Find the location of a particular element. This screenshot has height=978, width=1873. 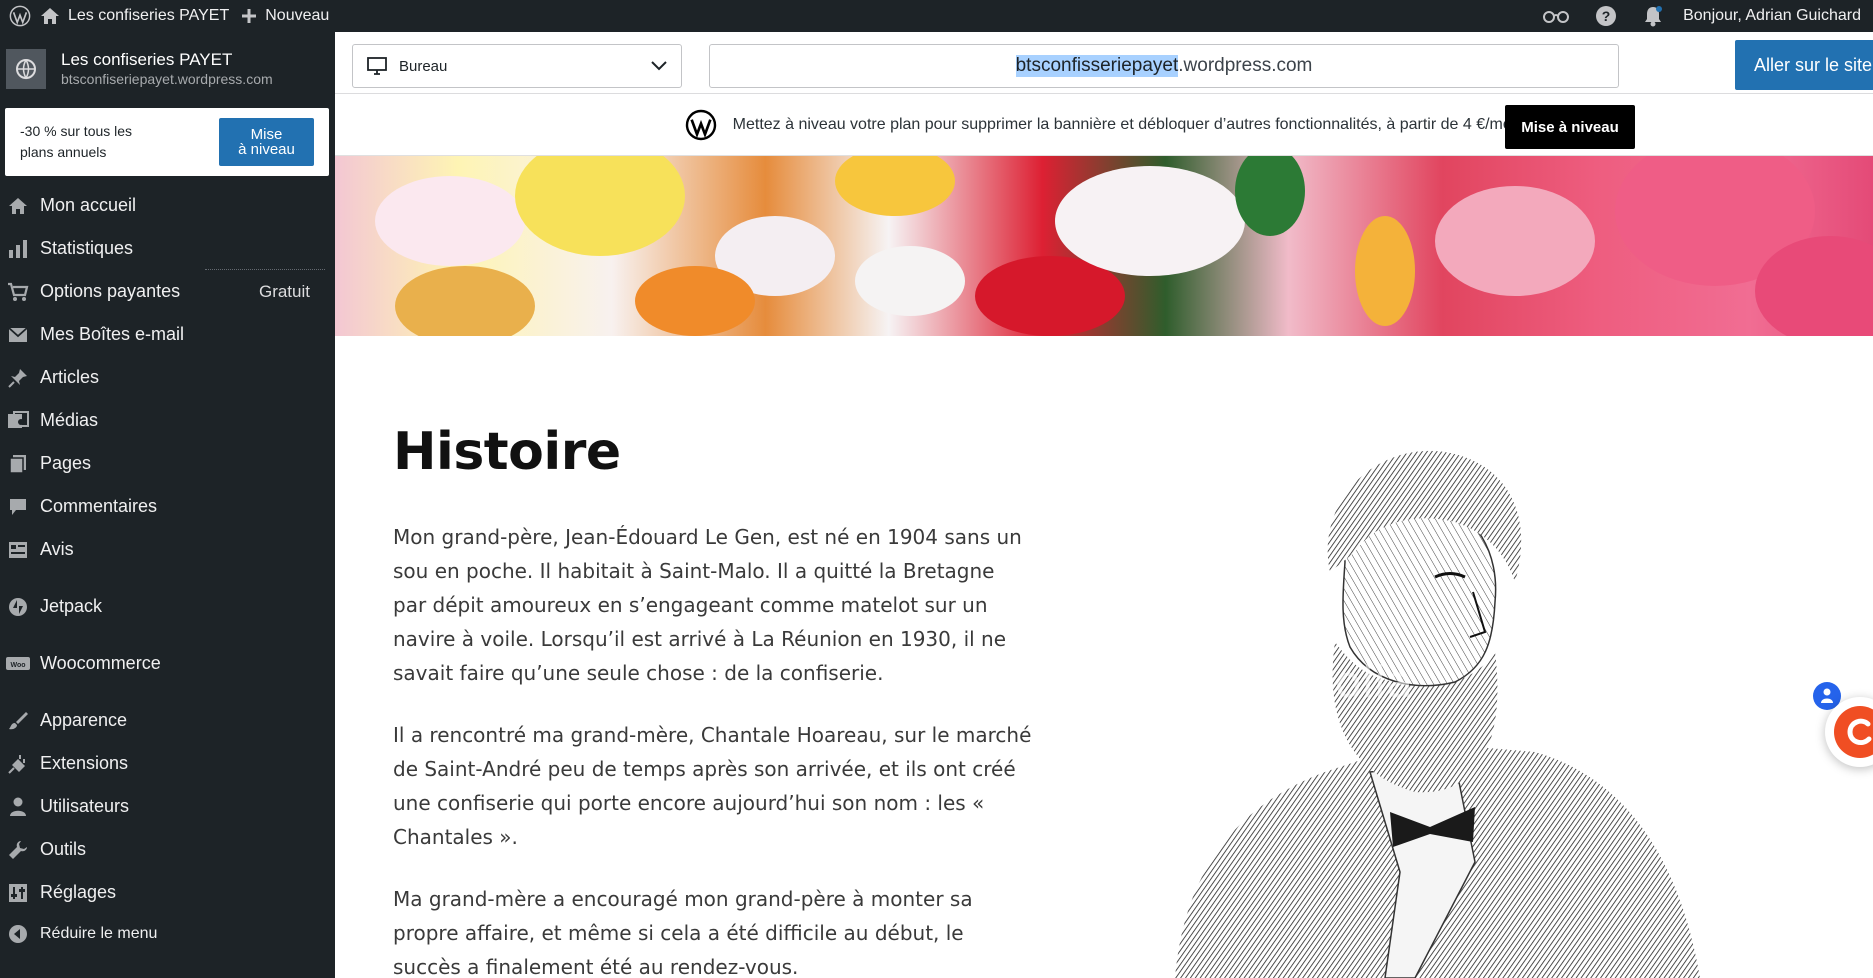

menu-item-articles: Articles is located at coordinates (167, 377).